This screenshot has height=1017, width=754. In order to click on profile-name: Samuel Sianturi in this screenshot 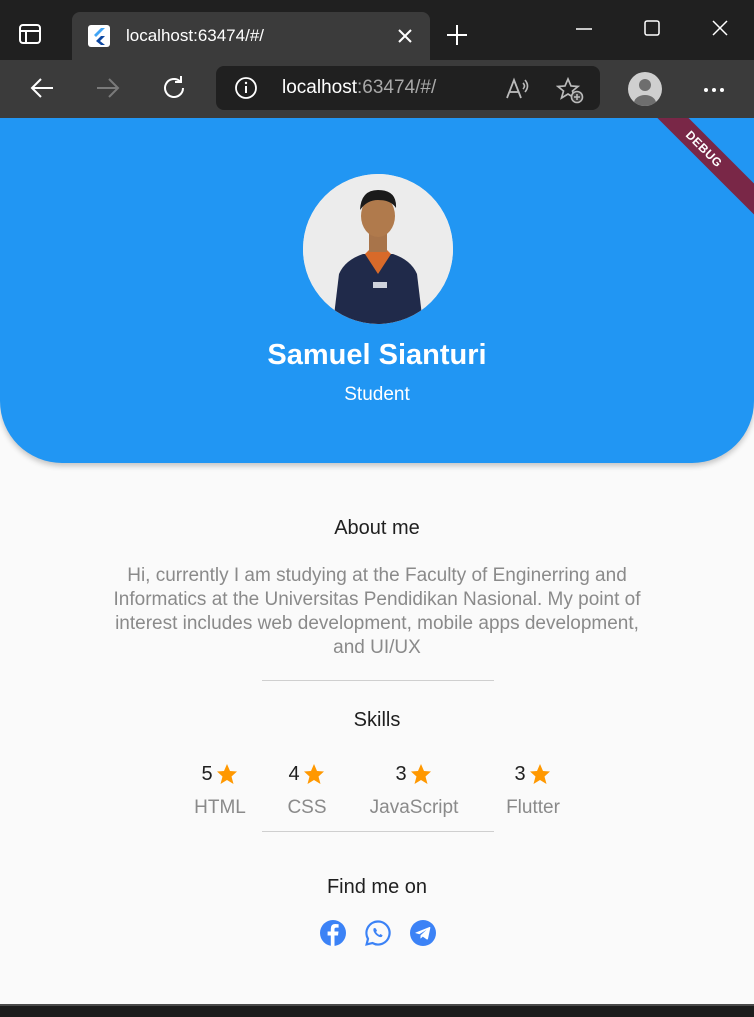, I will do `click(377, 355)`.